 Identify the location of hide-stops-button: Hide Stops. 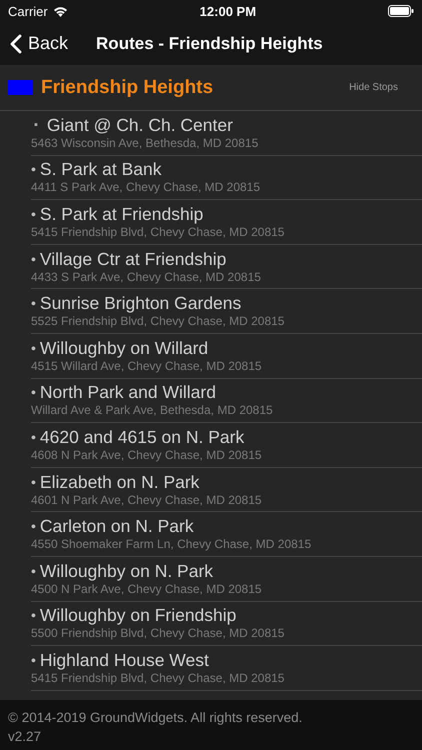
(373, 87).